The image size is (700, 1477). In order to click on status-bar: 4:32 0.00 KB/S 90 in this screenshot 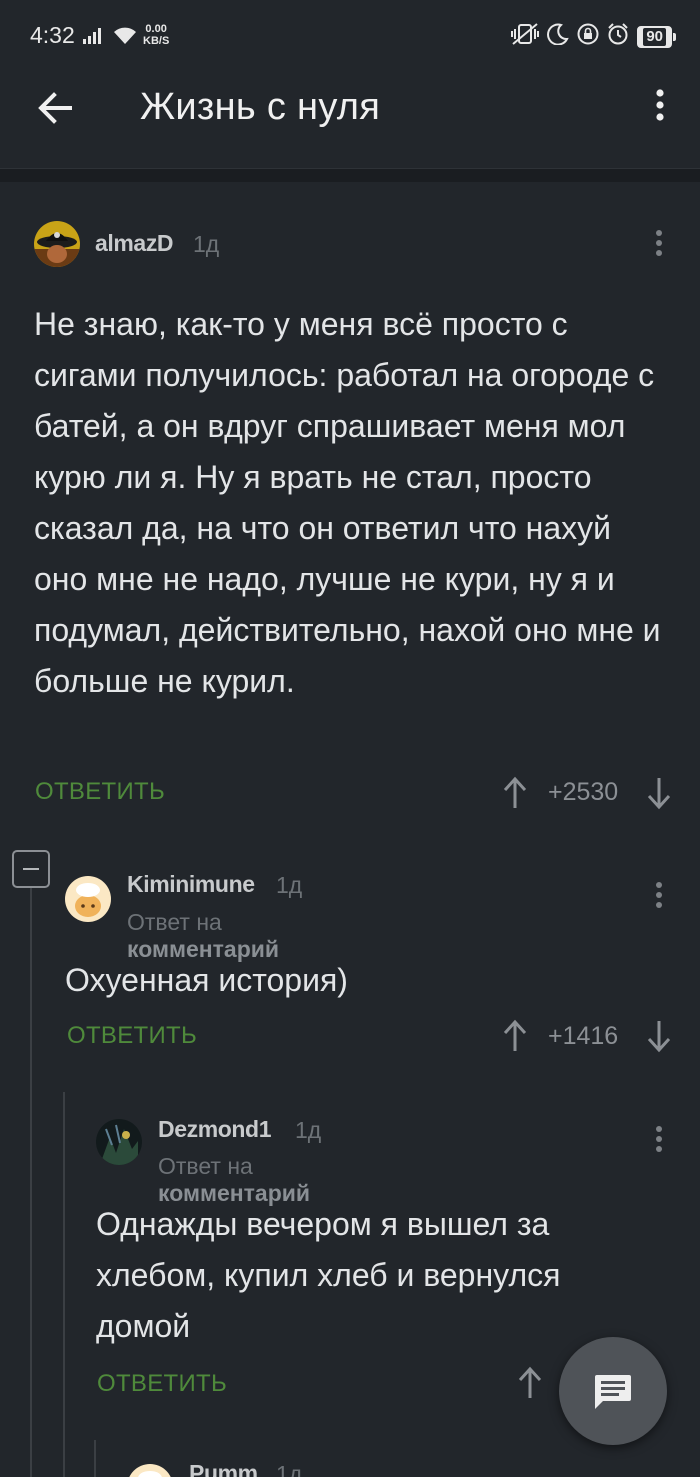, I will do `click(350, 36)`.